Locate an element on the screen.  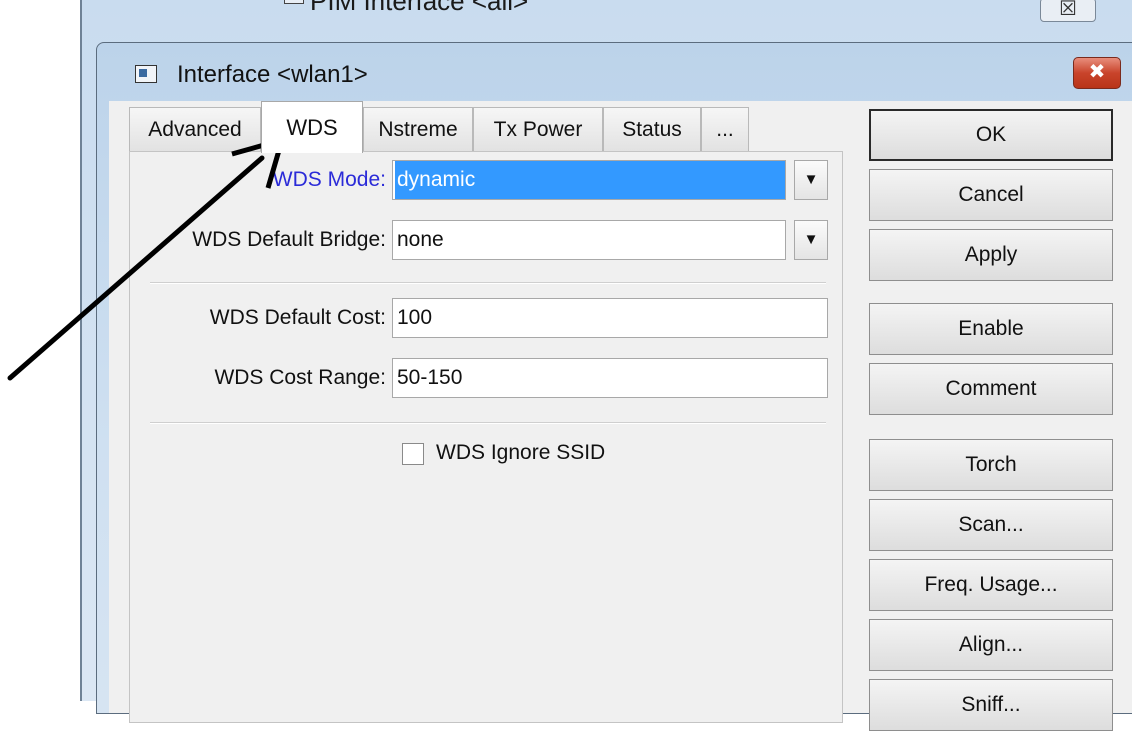
annotation-arrow-icon is located at coordinates (146, 258).